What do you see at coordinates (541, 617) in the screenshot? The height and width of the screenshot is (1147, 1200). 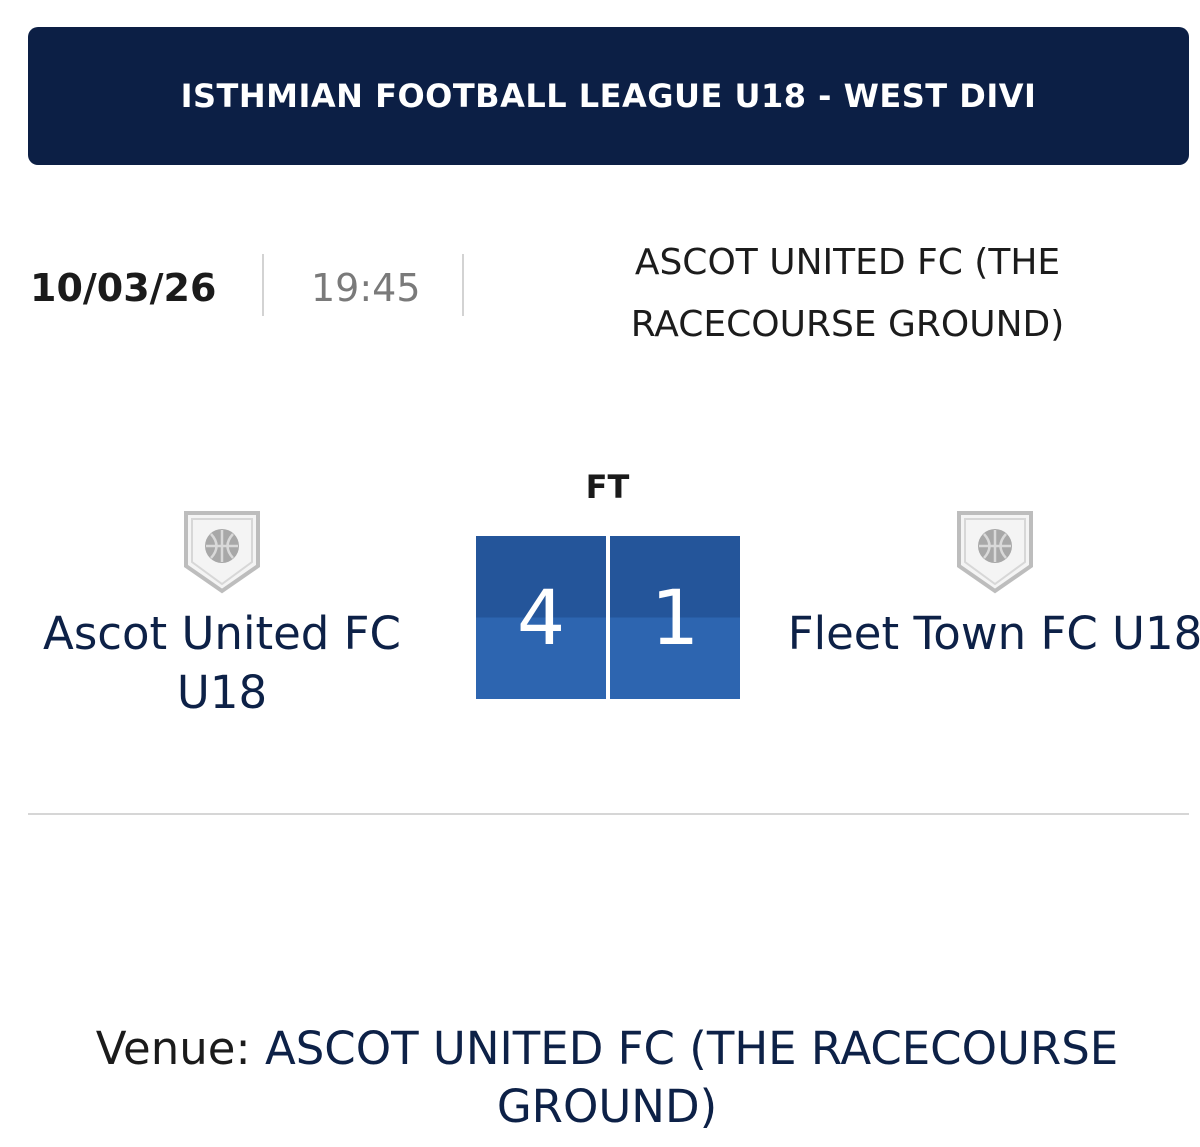 I see `home-score: 4` at bounding box center [541, 617].